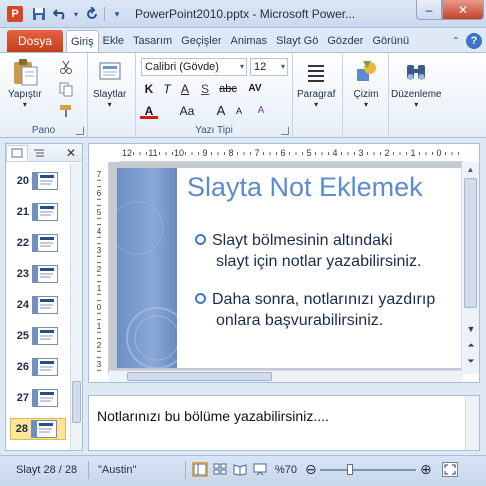  What do you see at coordinates (152, 268) in the screenshot?
I see `slide-decoration` at bounding box center [152, 268].